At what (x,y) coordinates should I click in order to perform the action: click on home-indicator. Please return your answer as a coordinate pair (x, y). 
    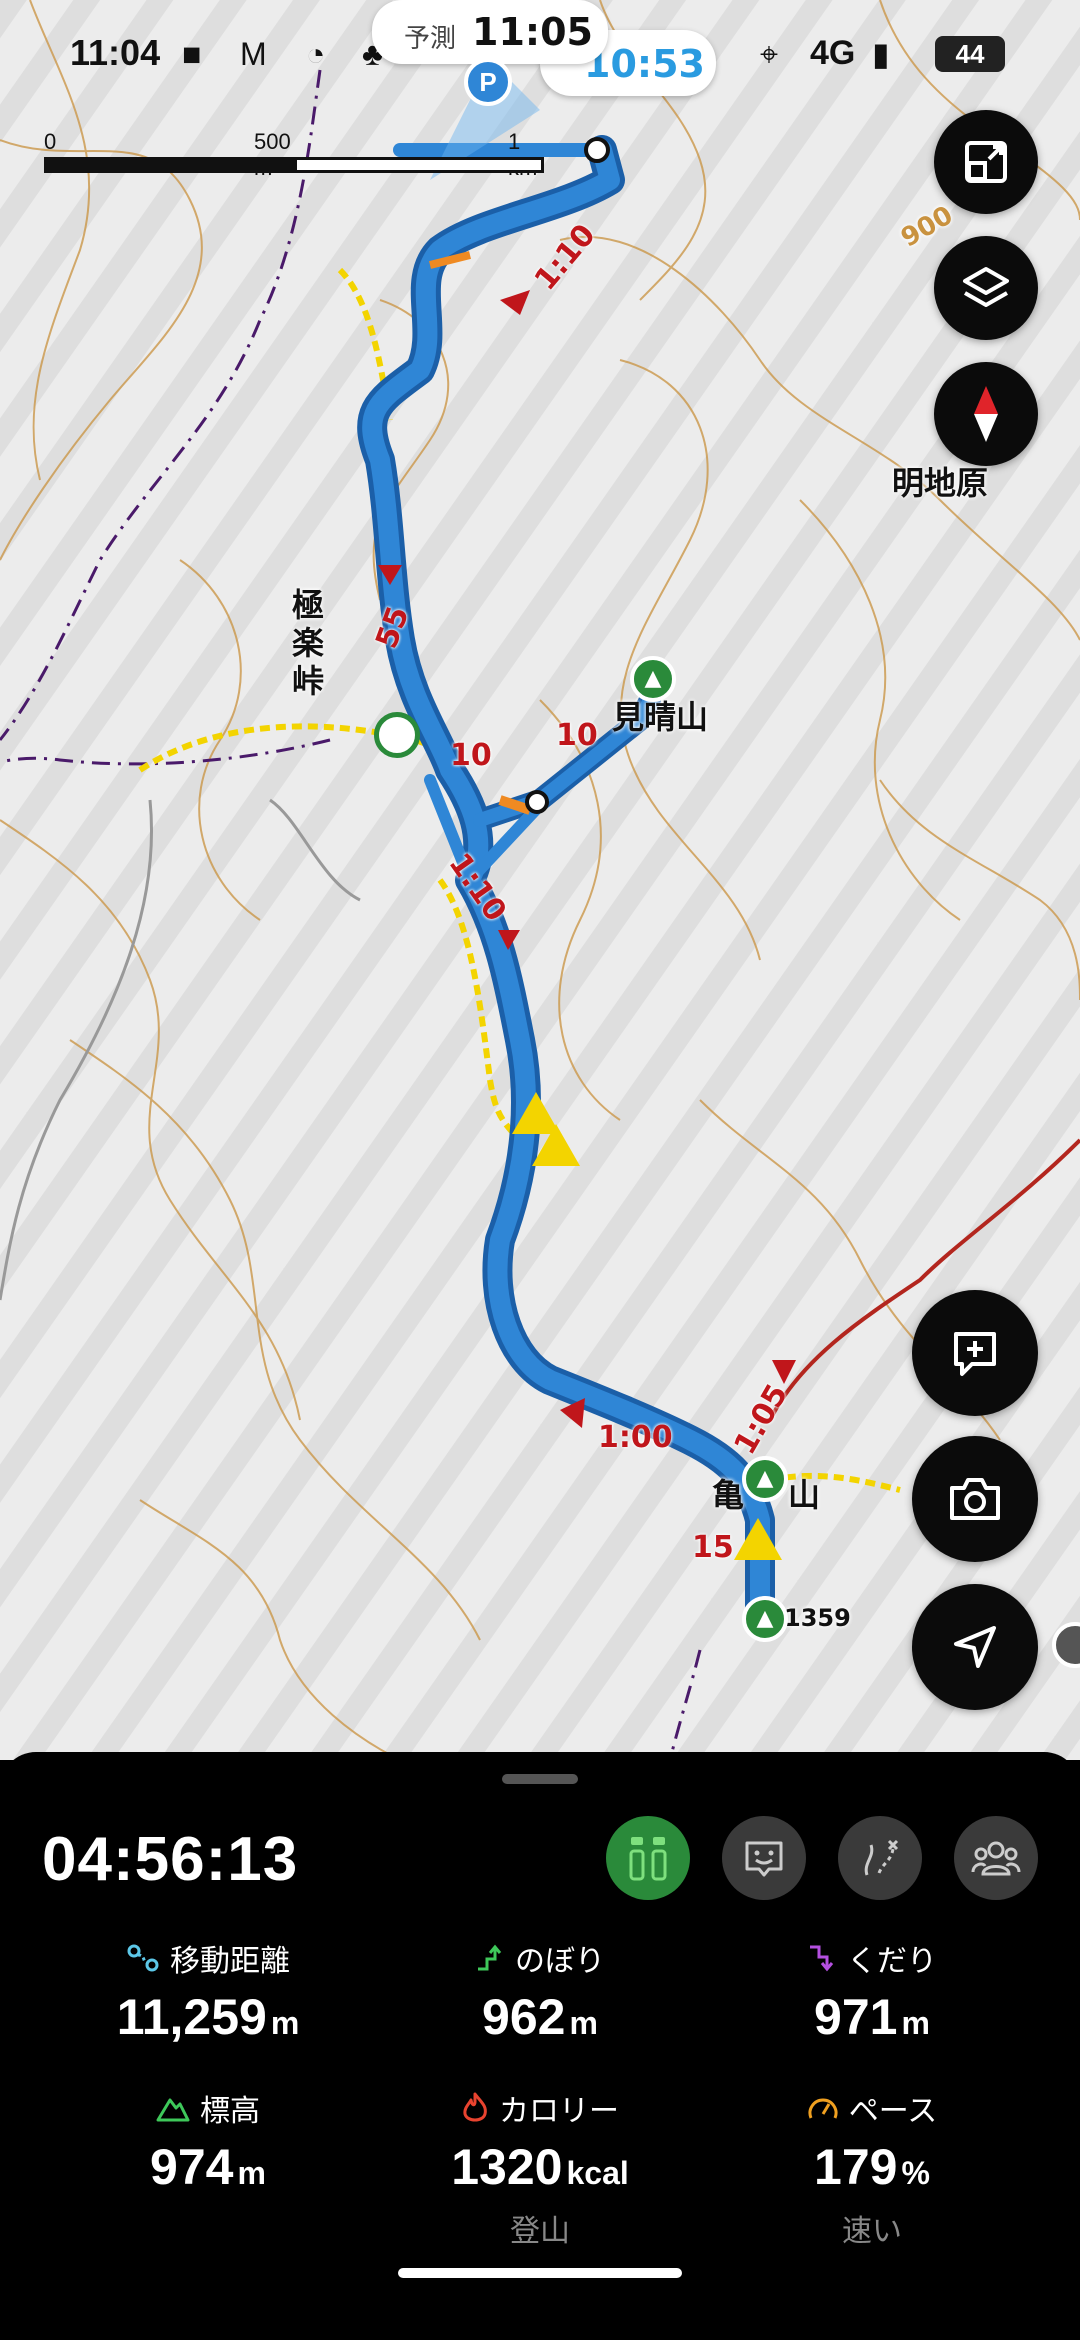
    Looking at the image, I should click on (540, 2273).